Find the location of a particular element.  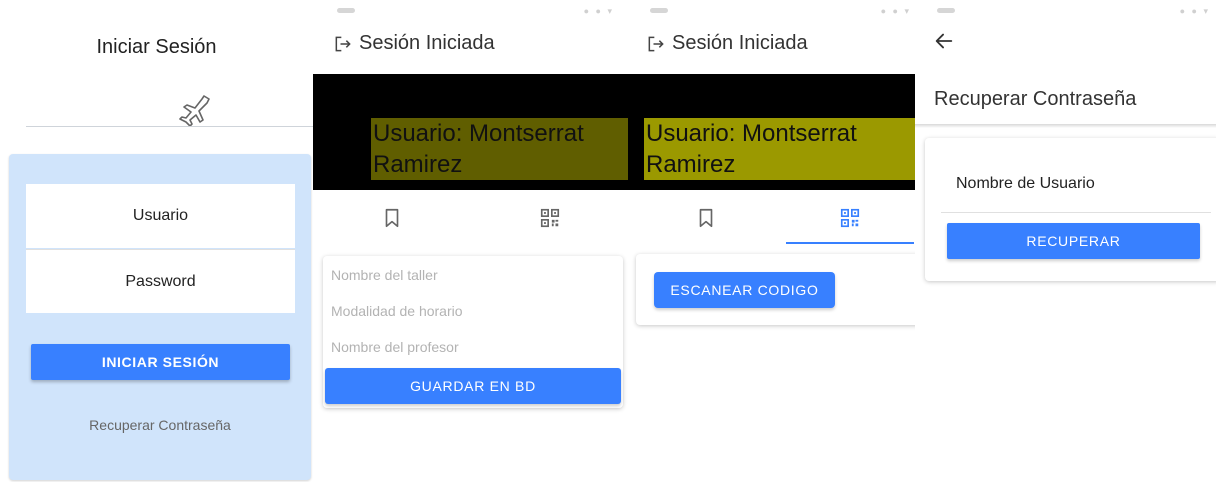

workshop-name-input: Nombre del taller is located at coordinates (384, 275).